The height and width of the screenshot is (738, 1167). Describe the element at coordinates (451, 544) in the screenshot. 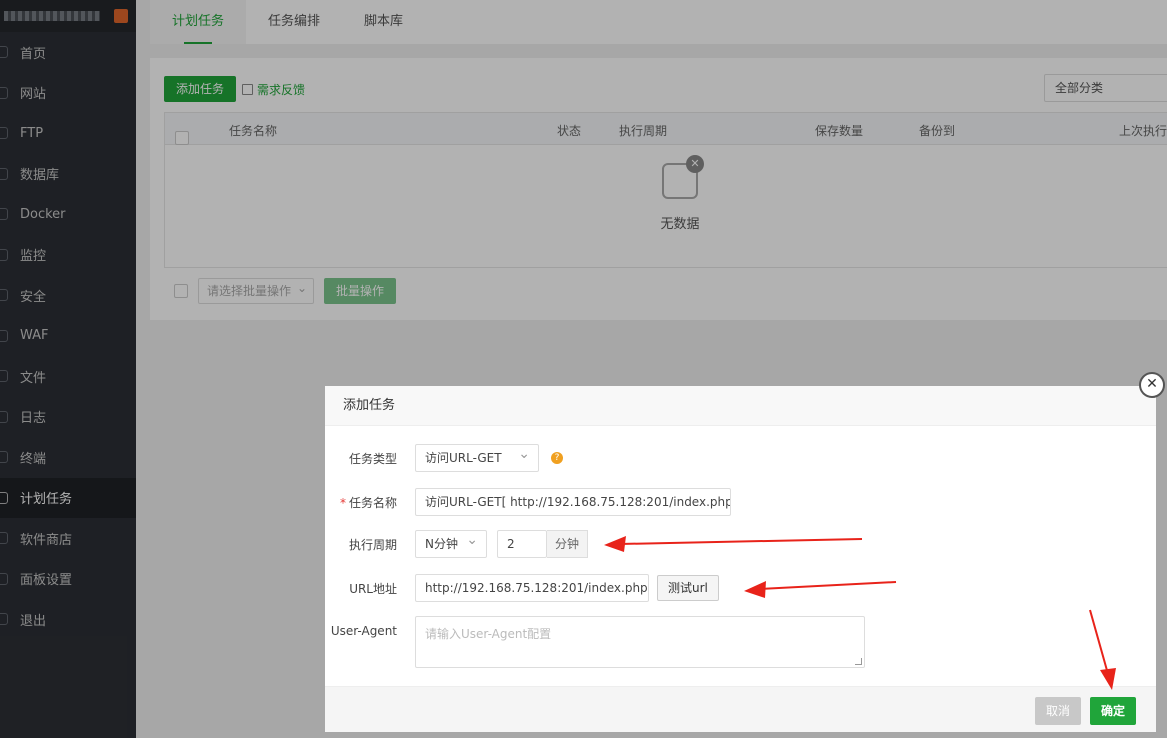

I see `period-select: N分钟` at that location.